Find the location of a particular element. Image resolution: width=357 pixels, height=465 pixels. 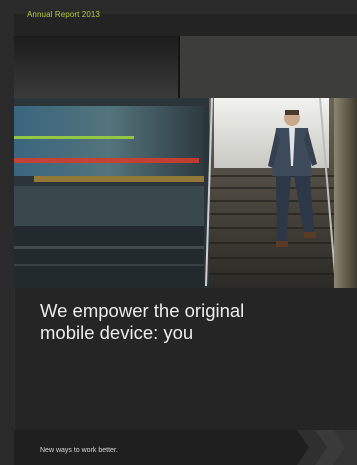

chevron-graphic-icon is located at coordinates (327, 447).